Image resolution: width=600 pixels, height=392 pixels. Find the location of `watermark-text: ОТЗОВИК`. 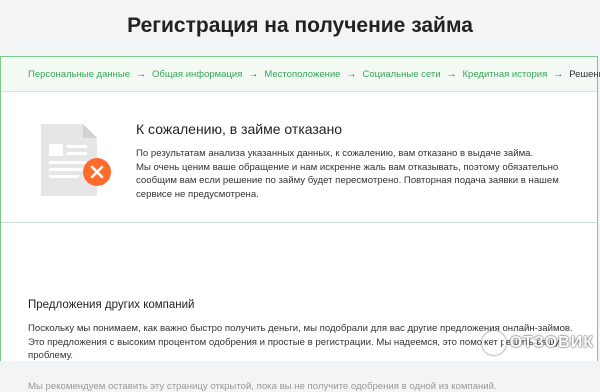

watermark-text: ОТЗОВИК is located at coordinates (551, 342).